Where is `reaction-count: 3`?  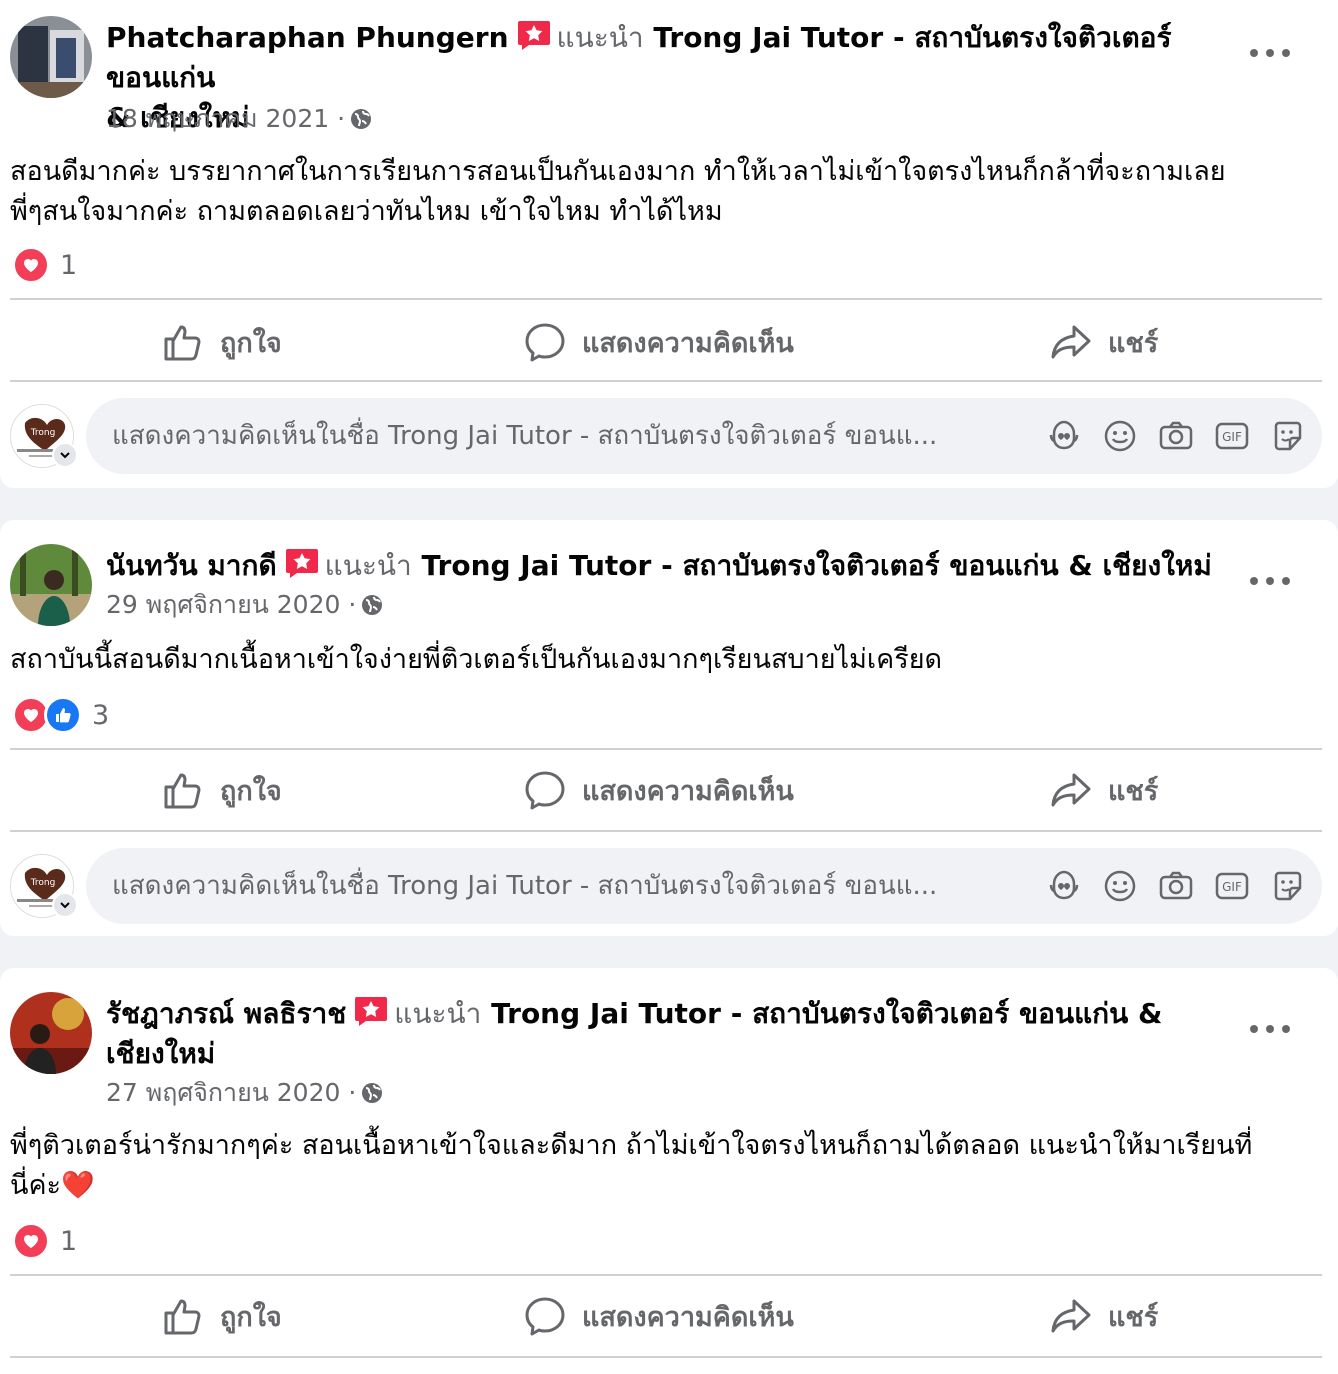
reaction-count: 3 is located at coordinates (101, 715).